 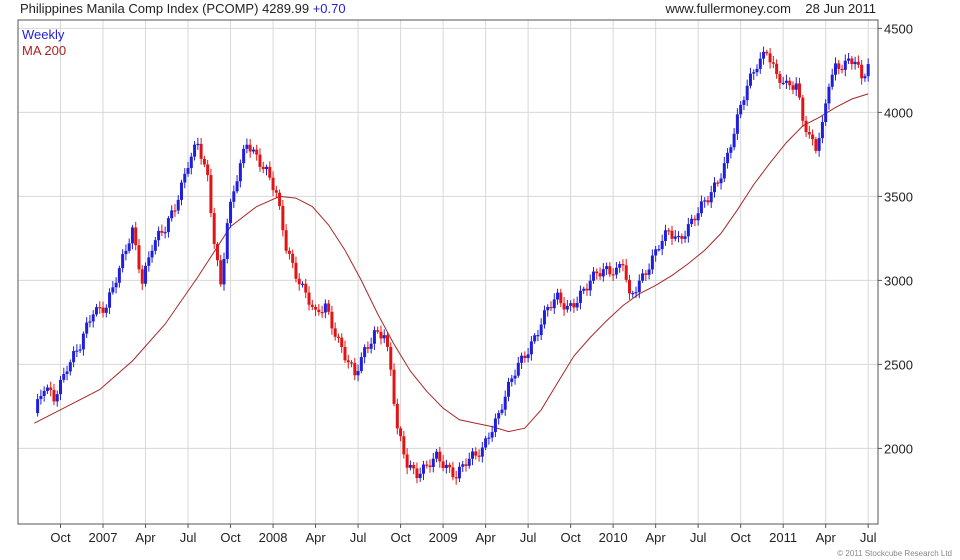 What do you see at coordinates (286, 8) in the screenshot?
I see `last-price: 4289.99` at bounding box center [286, 8].